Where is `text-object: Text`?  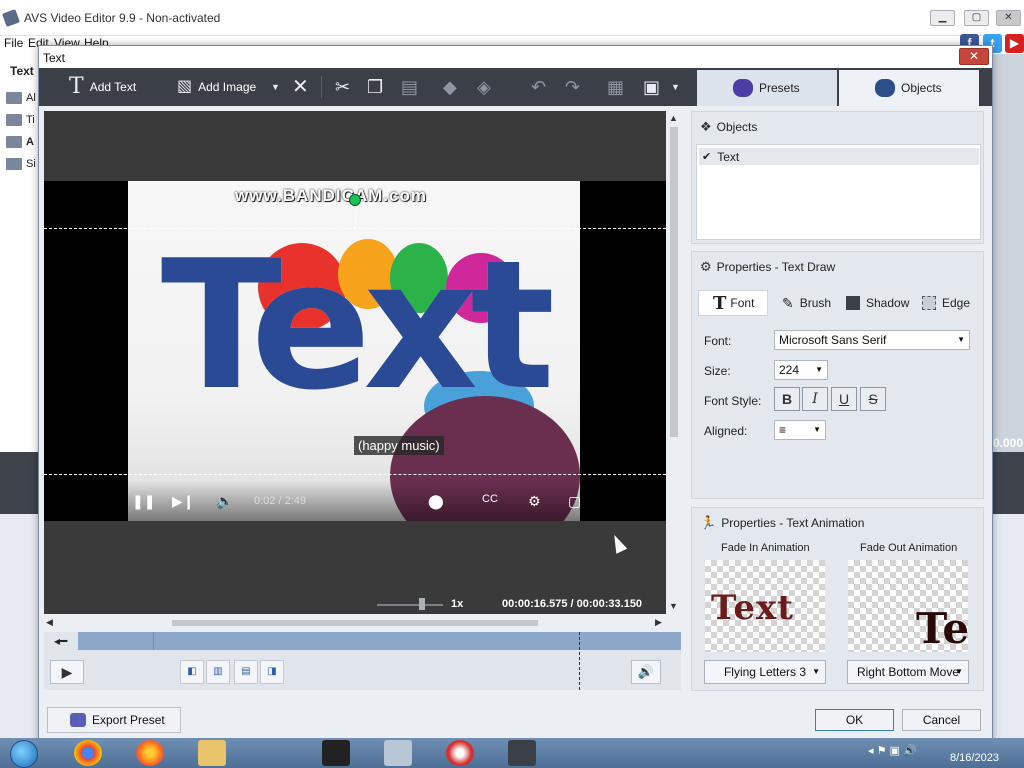 text-object: Text is located at coordinates (354, 326).